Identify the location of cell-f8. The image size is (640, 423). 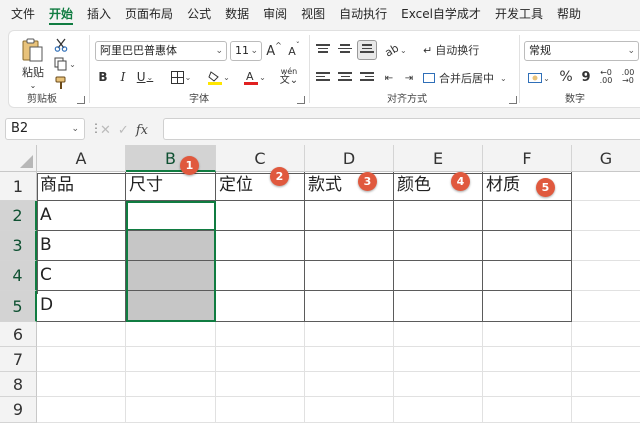
(527, 384).